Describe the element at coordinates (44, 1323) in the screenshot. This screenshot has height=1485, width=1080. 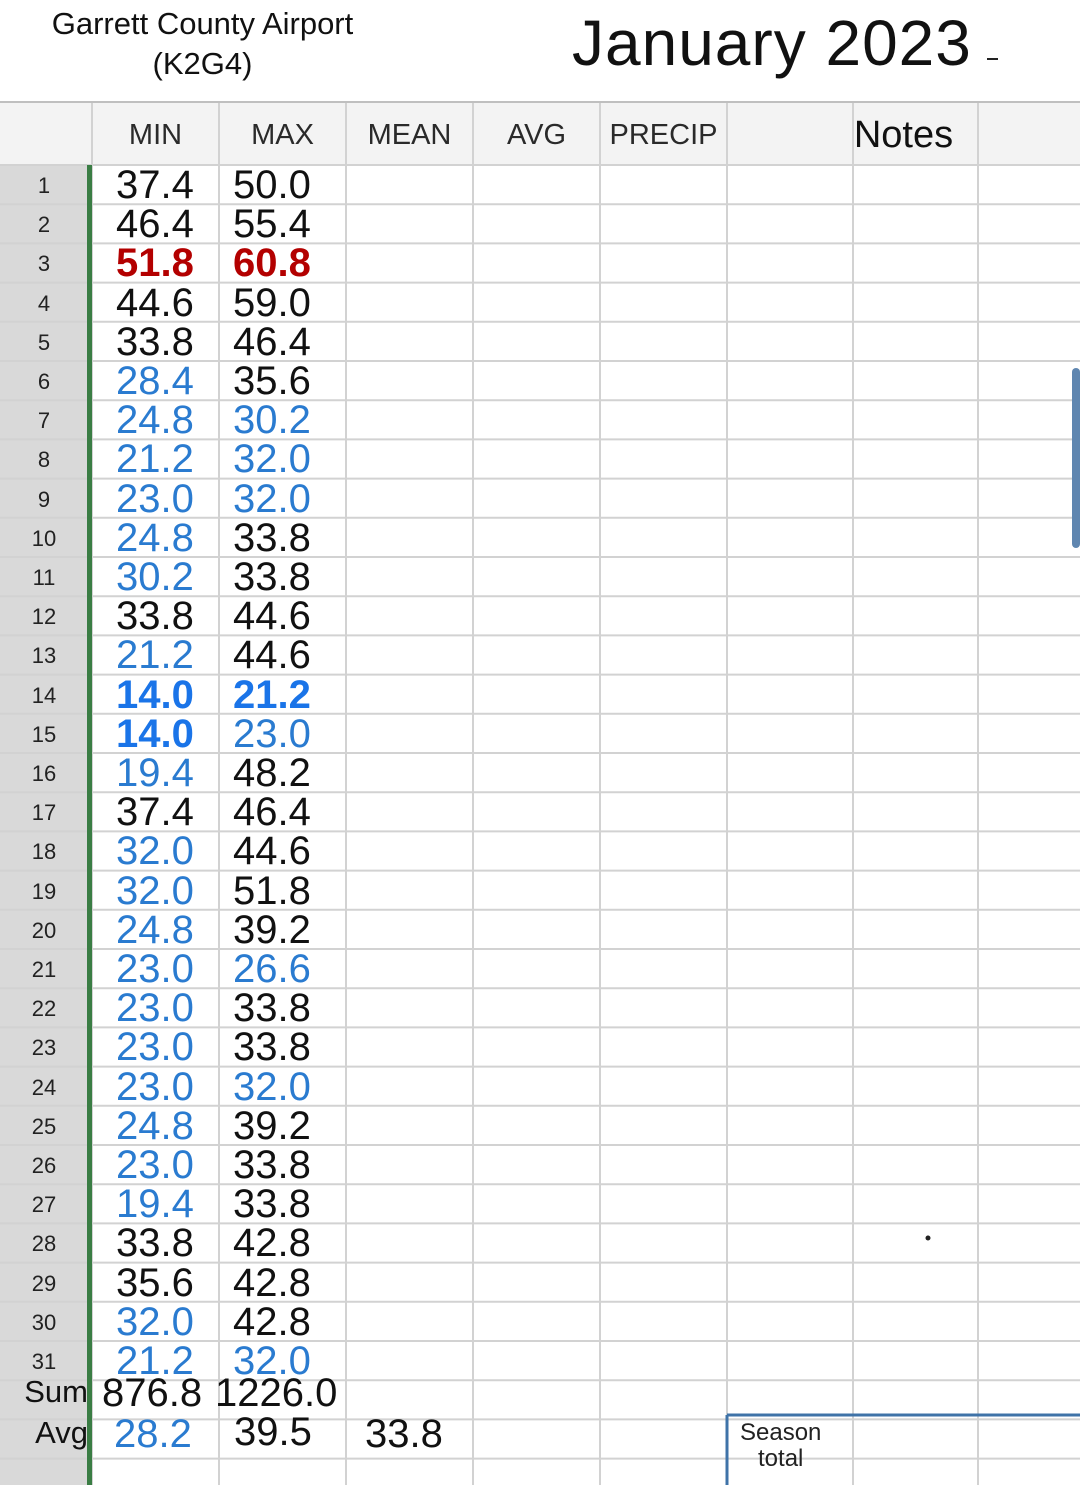
I see `row-number: 30` at that location.